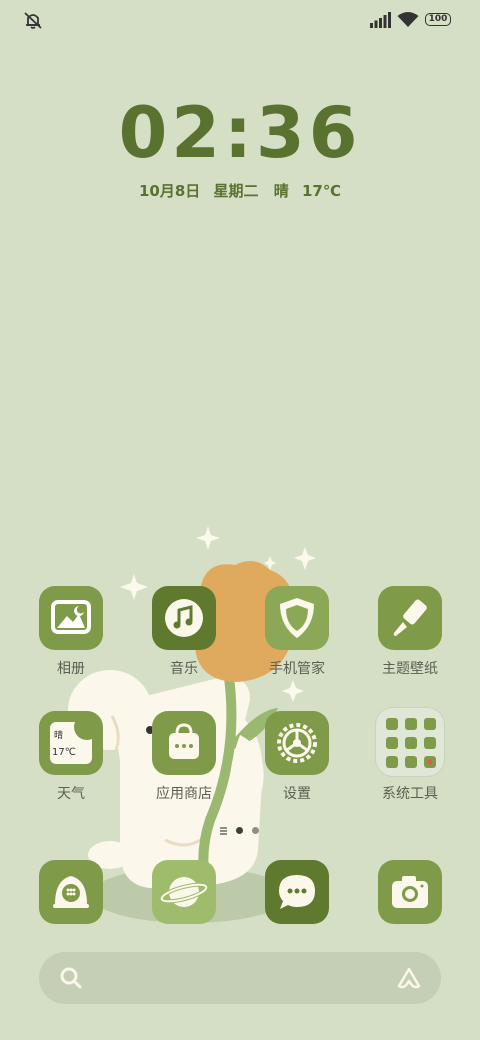 This screenshot has width=480, height=1040. I want to click on weather-icon: 晴 17℃, so click(71, 743).